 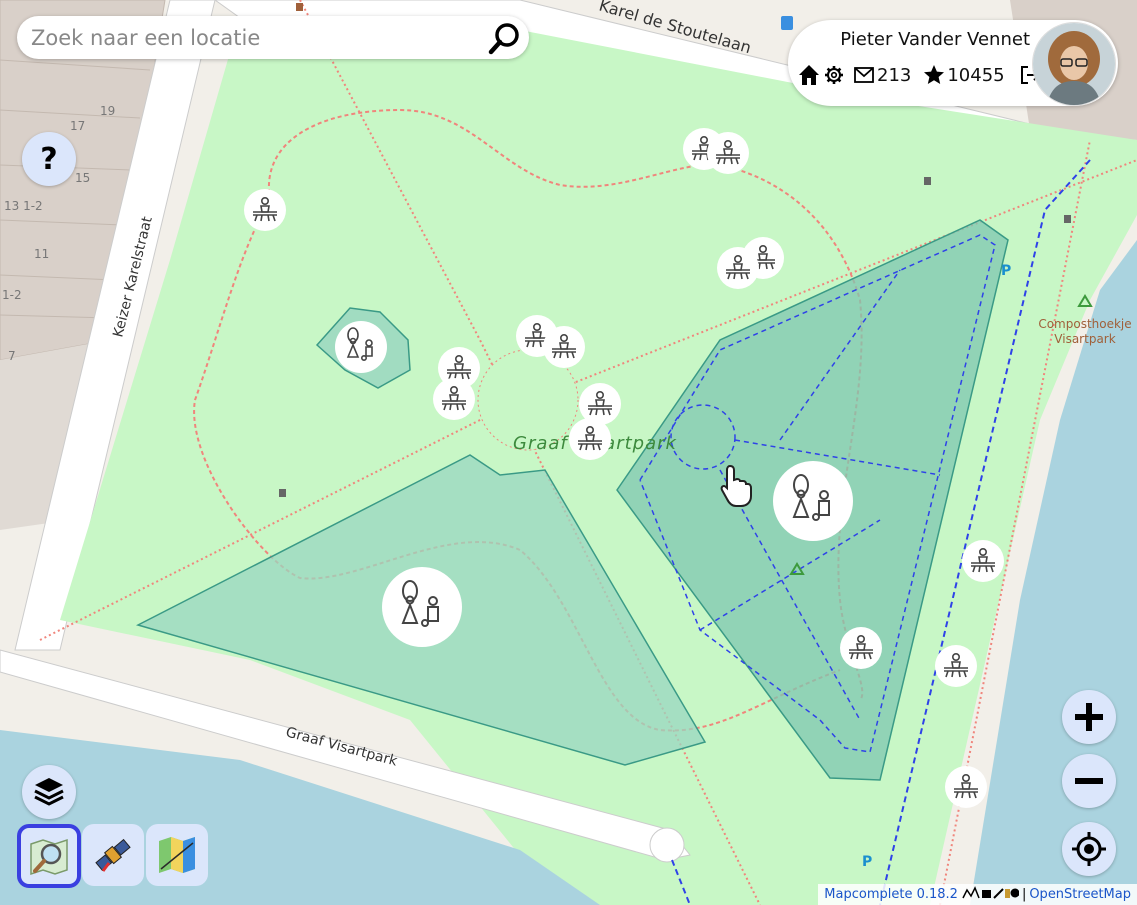 What do you see at coordinates (256, 38) in the screenshot?
I see `search-input` at bounding box center [256, 38].